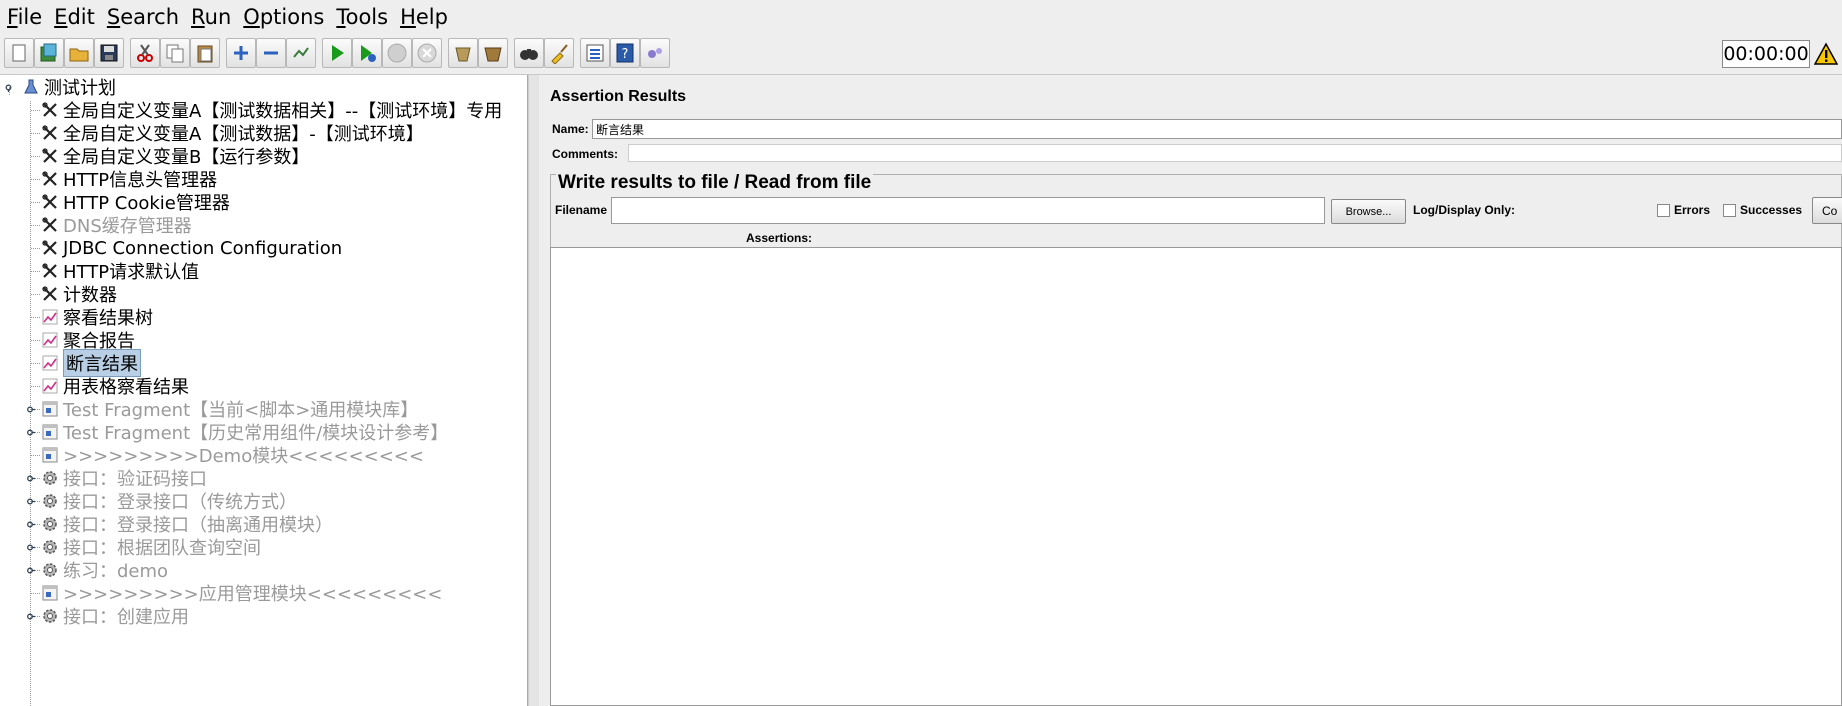 This screenshot has width=1842, height=706. What do you see at coordinates (292, 17) in the screenshot?
I see `menu-label: ptions` at bounding box center [292, 17].